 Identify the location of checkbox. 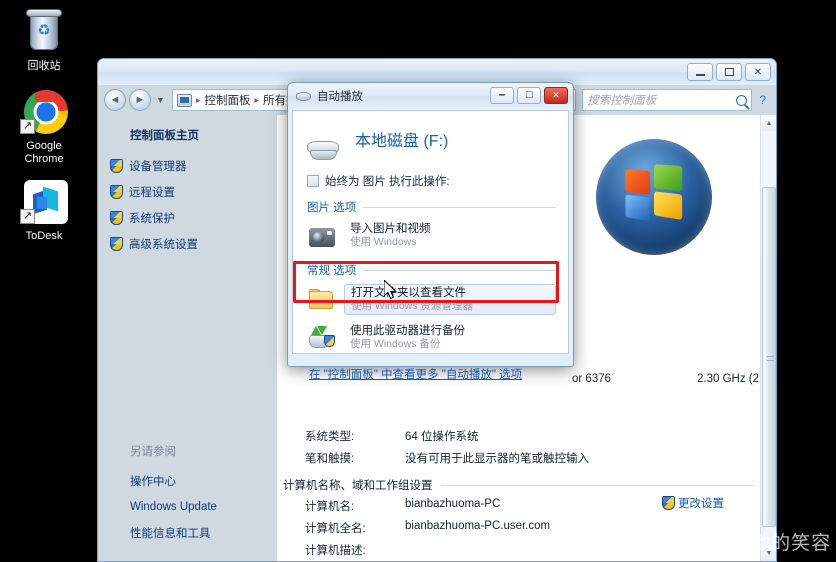
(313, 181).